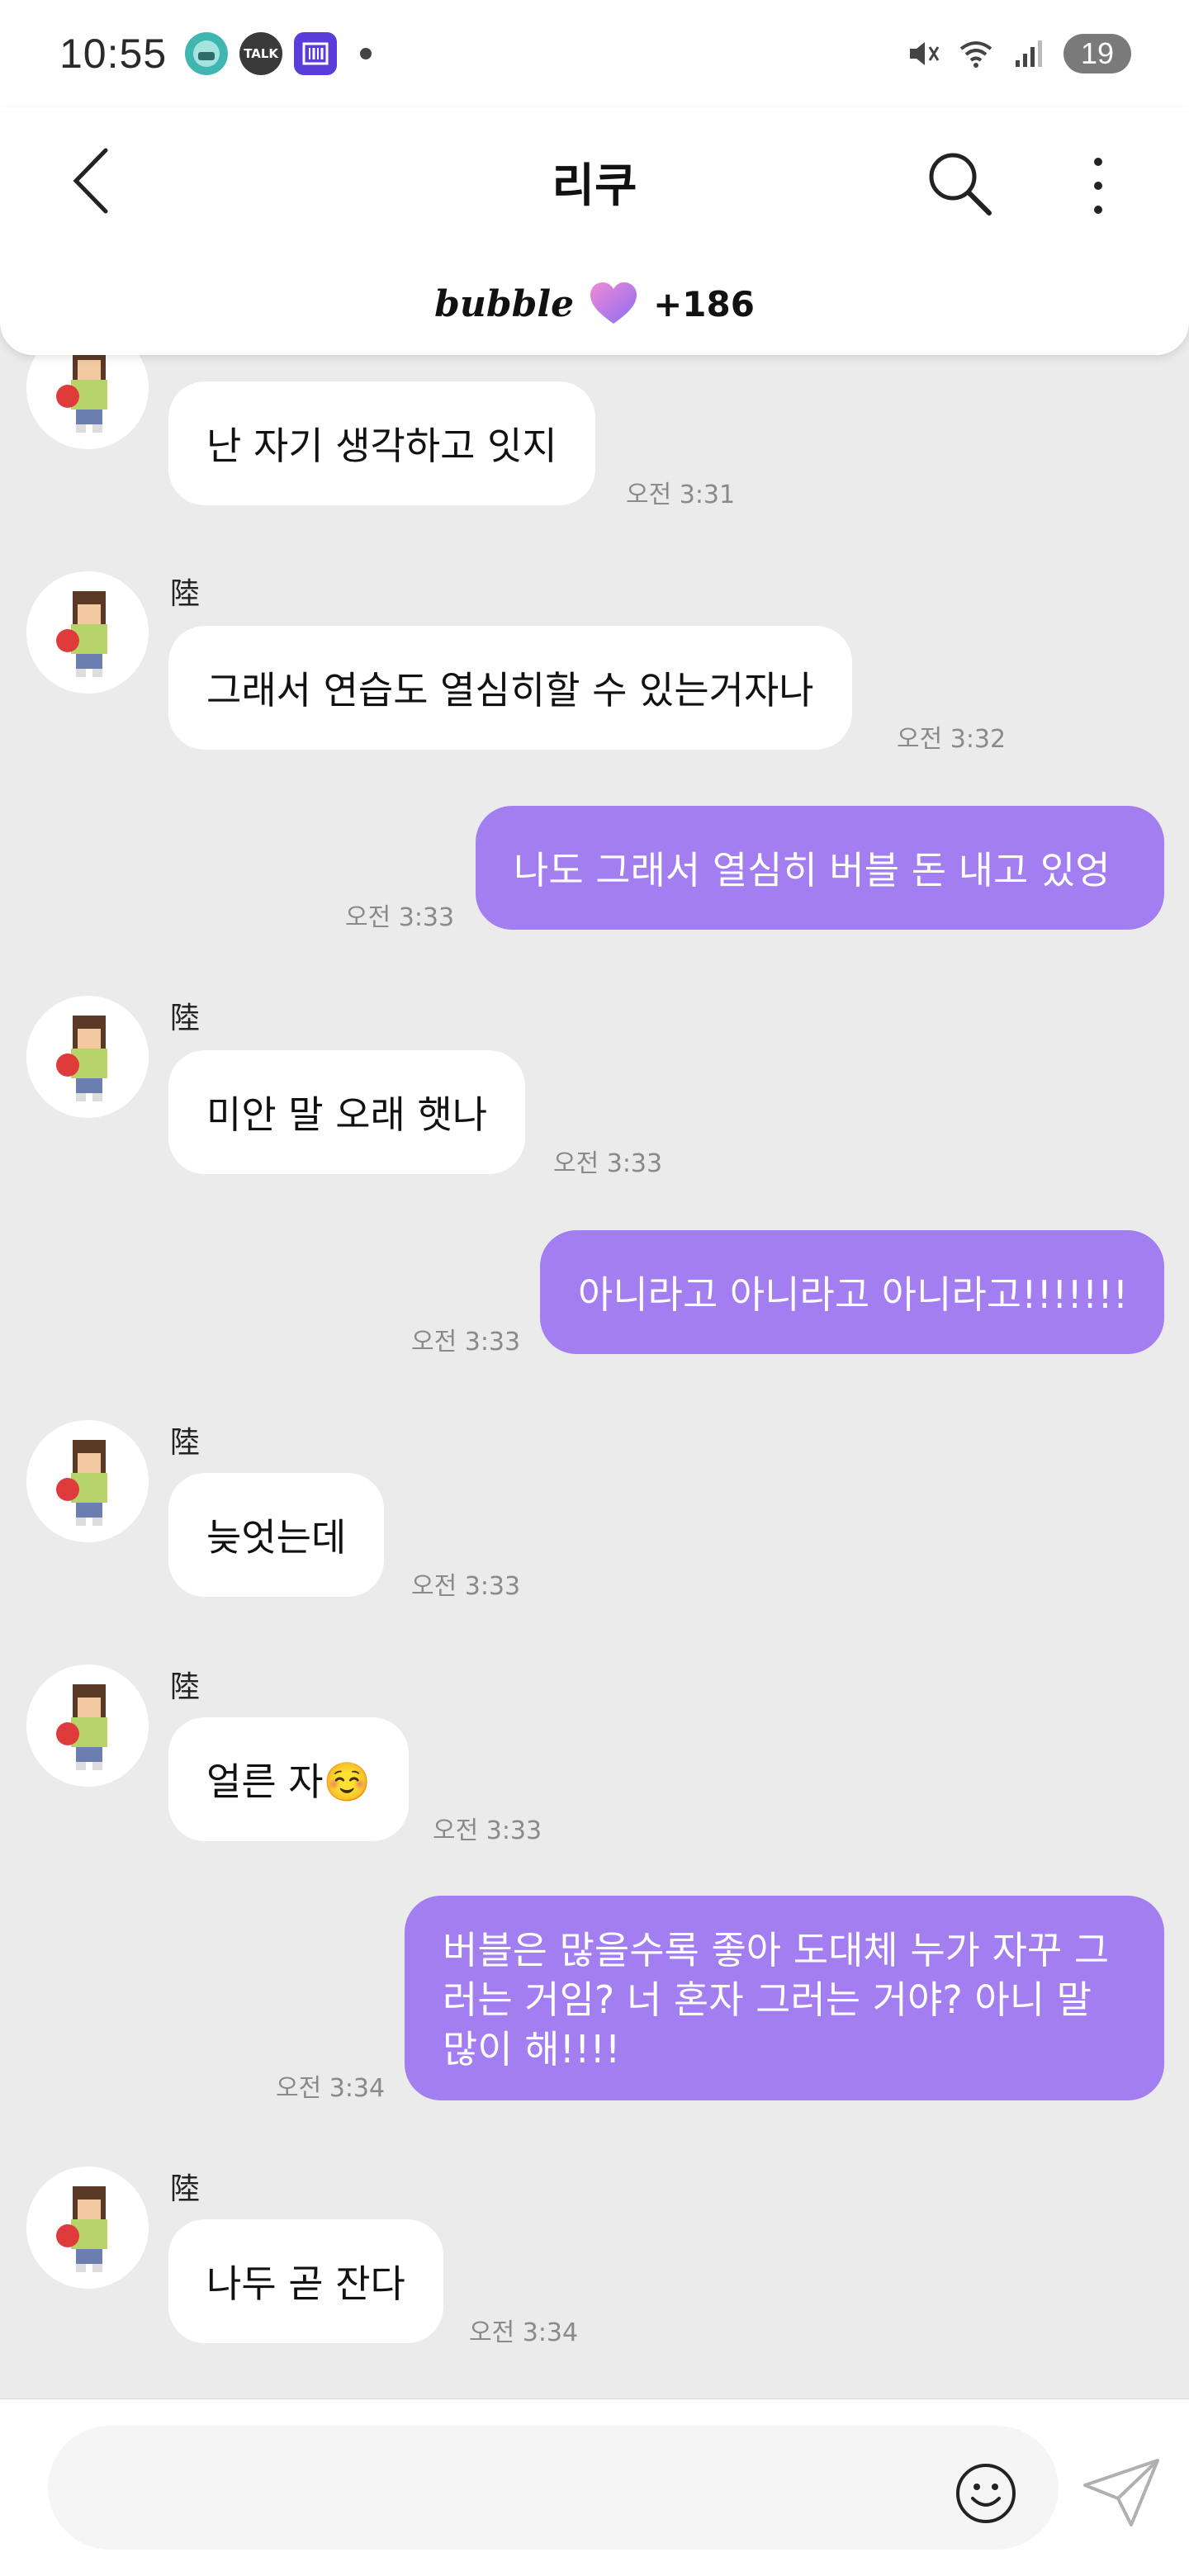 This screenshot has height=2576, width=1189. What do you see at coordinates (986, 2493) in the screenshot?
I see `emoji-icon` at bounding box center [986, 2493].